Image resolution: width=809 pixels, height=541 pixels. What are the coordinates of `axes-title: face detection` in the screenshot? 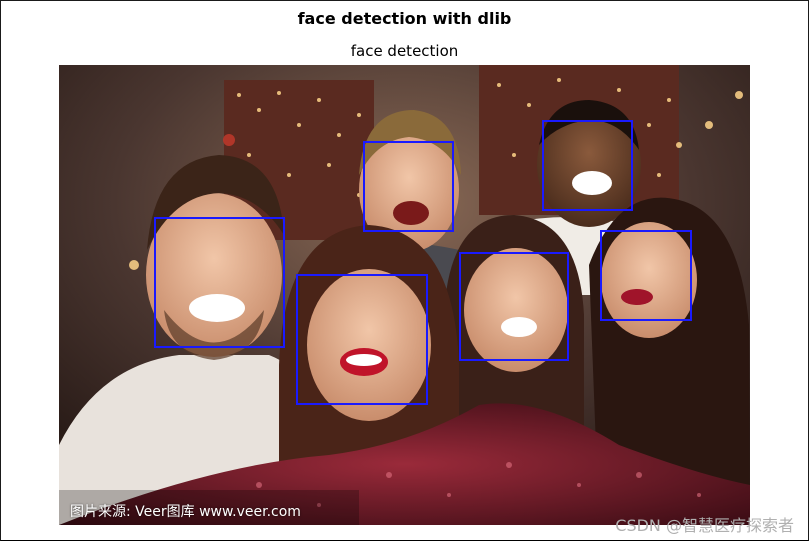 It's located at (404, 51).